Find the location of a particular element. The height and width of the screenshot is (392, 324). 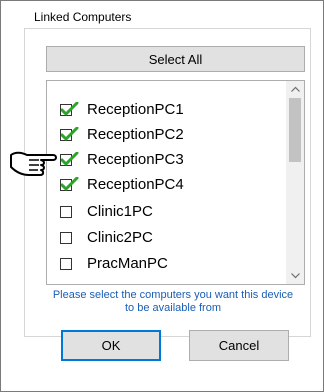

title-bar: Linked Computers is located at coordinates (162, 16).